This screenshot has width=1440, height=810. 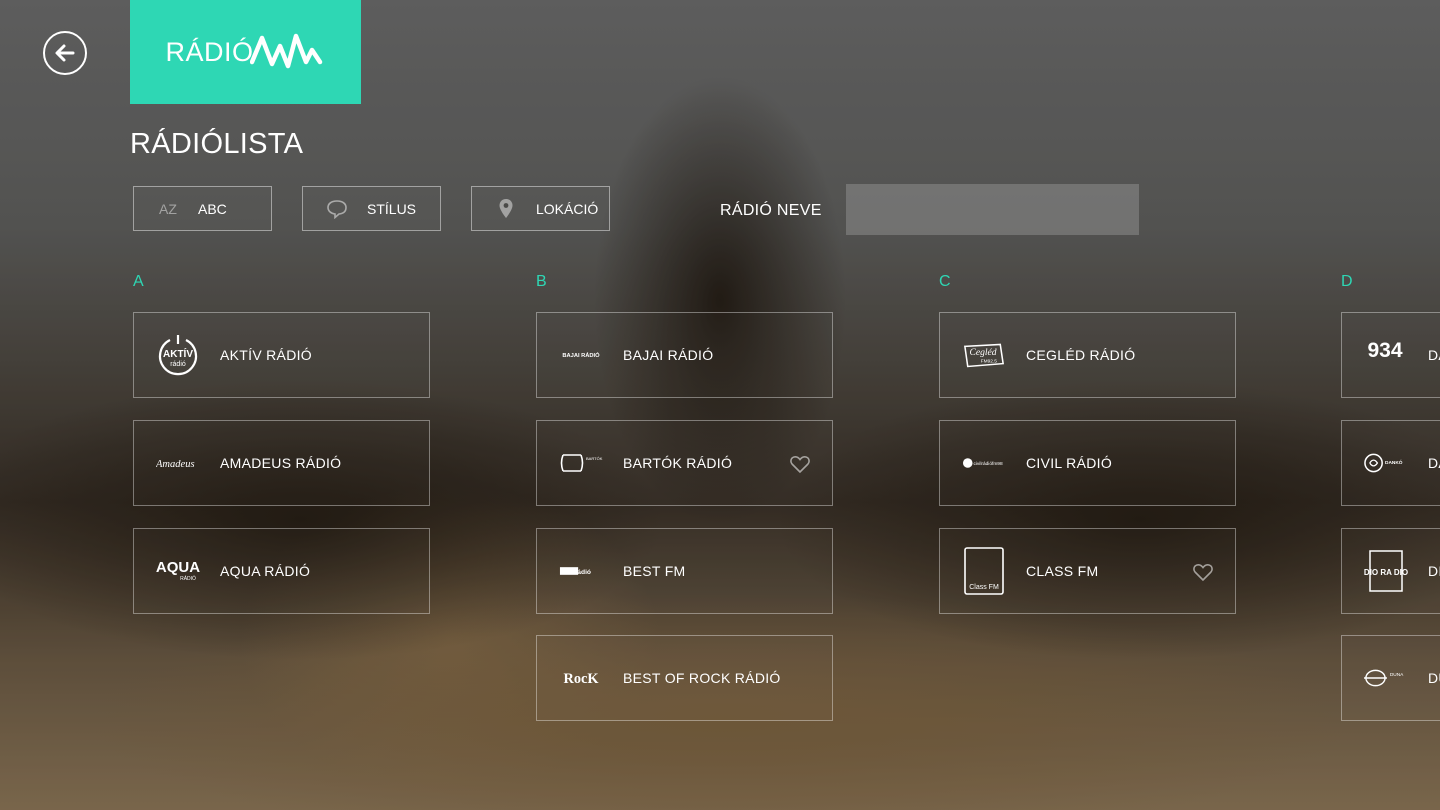 I want to click on svg-text: FM92.5, so click(x=989, y=362).